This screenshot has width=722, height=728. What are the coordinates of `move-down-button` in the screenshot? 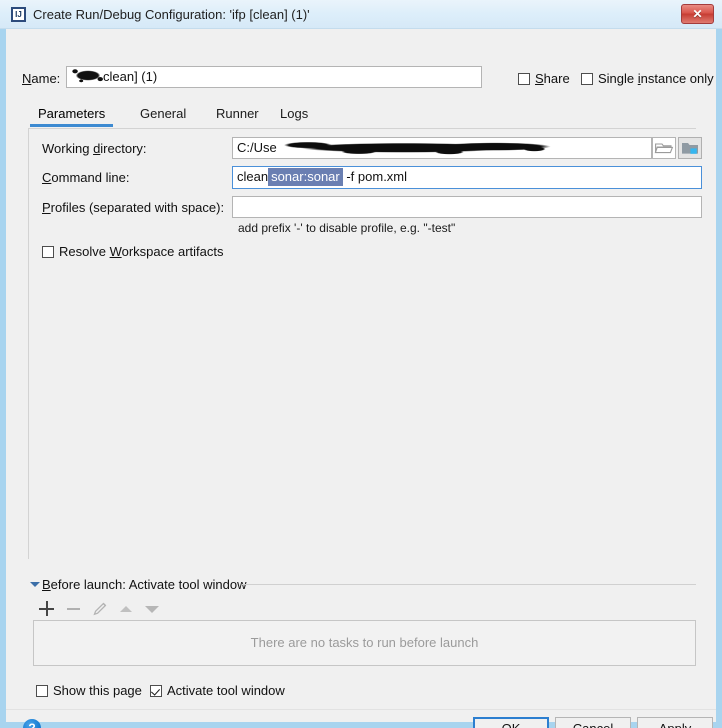 It's located at (152, 609).